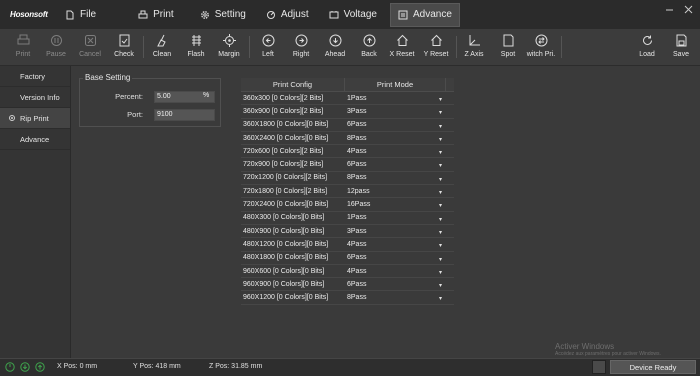 The width and height of the screenshot is (700, 376). What do you see at coordinates (196, 40) in the screenshot?
I see `flash-icon` at bounding box center [196, 40].